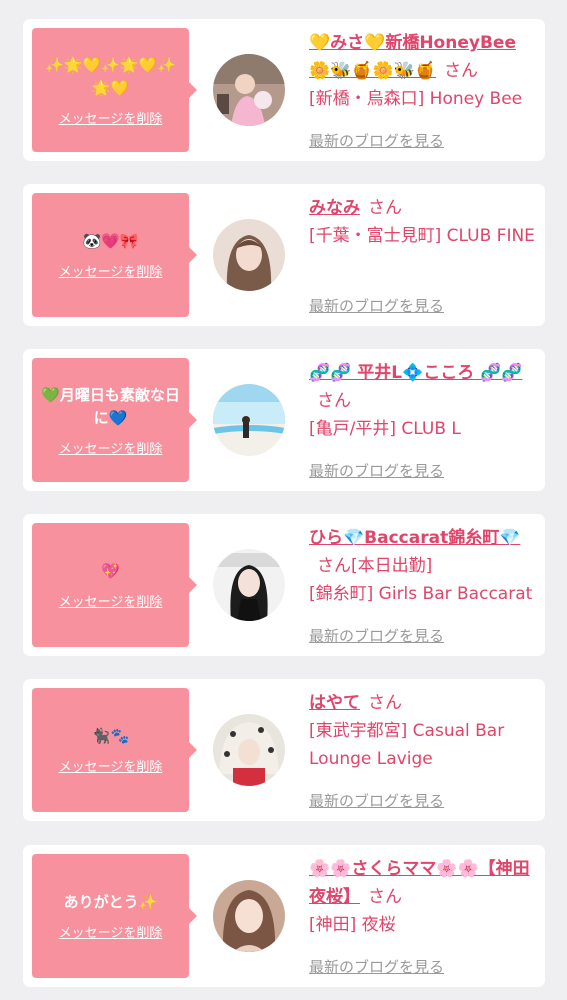  I want to click on message-text: ありがとう✨, so click(110, 902).